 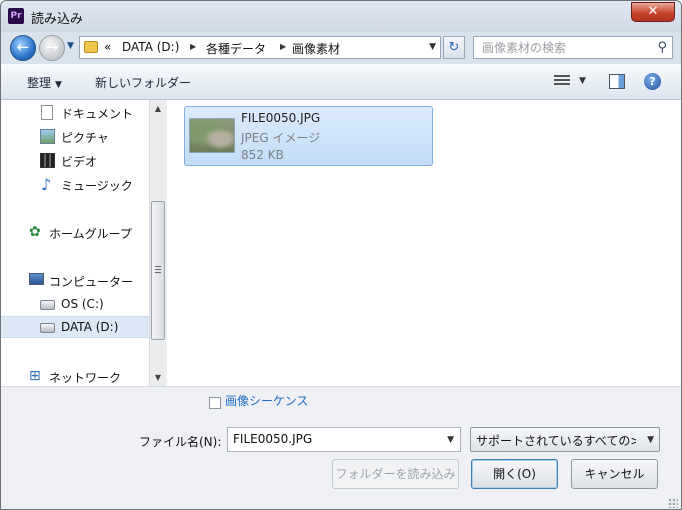 I want to click on nav-item-pictures: ピクチャ, so click(x=75, y=137).